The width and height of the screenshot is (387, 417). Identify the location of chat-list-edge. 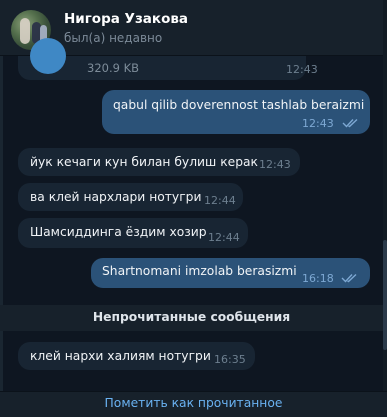
(1, 226).